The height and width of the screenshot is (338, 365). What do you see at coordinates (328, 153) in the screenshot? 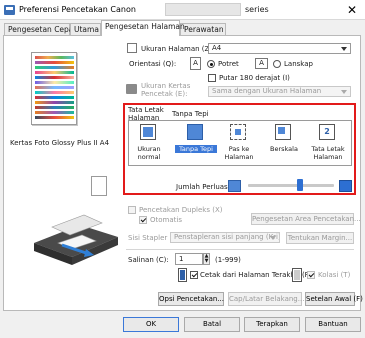
I see `layout-item-label: Tata Letak Halaman` at bounding box center [328, 153].